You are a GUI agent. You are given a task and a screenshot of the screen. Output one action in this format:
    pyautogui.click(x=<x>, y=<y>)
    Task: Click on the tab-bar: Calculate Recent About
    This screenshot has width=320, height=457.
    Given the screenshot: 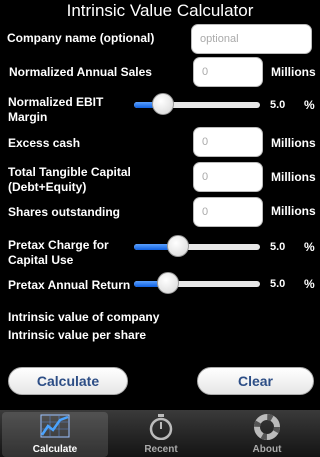 What is the action you would take?
    pyautogui.click(x=160, y=433)
    